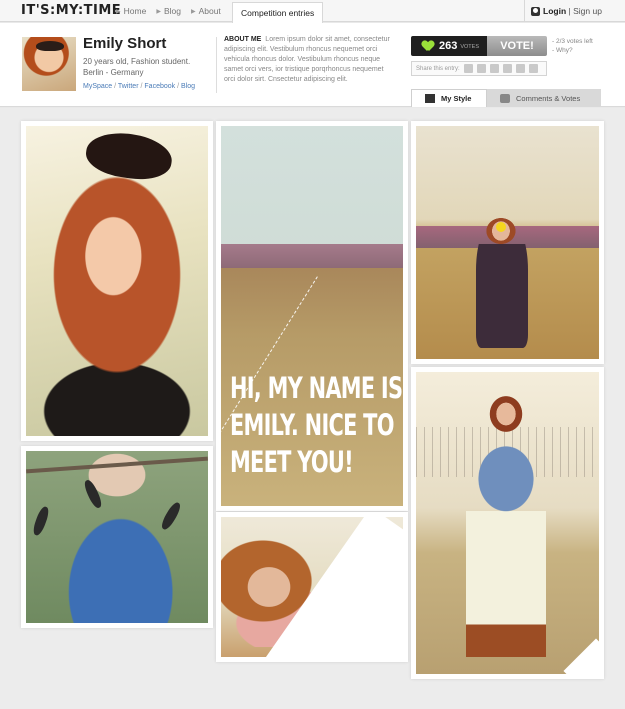  What do you see at coordinates (128, 86) in the screenshot?
I see `link-twitter: Twitter` at bounding box center [128, 86].